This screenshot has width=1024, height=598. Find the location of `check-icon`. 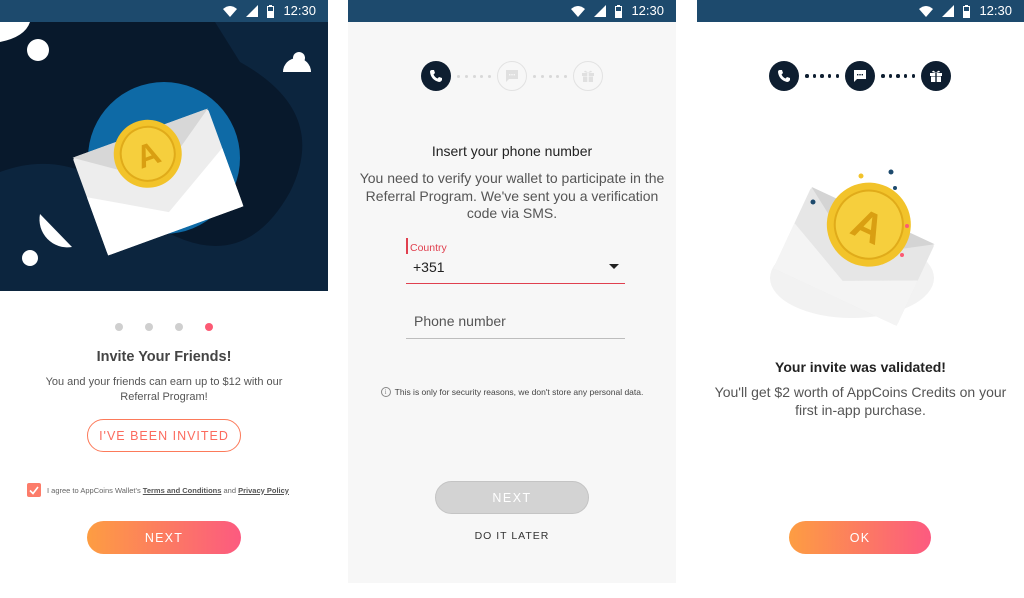

check-icon is located at coordinates (34, 490).